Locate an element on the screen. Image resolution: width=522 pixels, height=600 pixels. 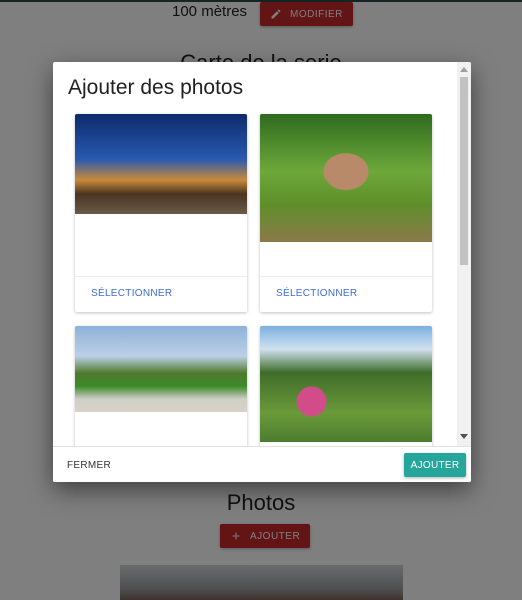
modal-scrollbar is located at coordinates (464, 254).